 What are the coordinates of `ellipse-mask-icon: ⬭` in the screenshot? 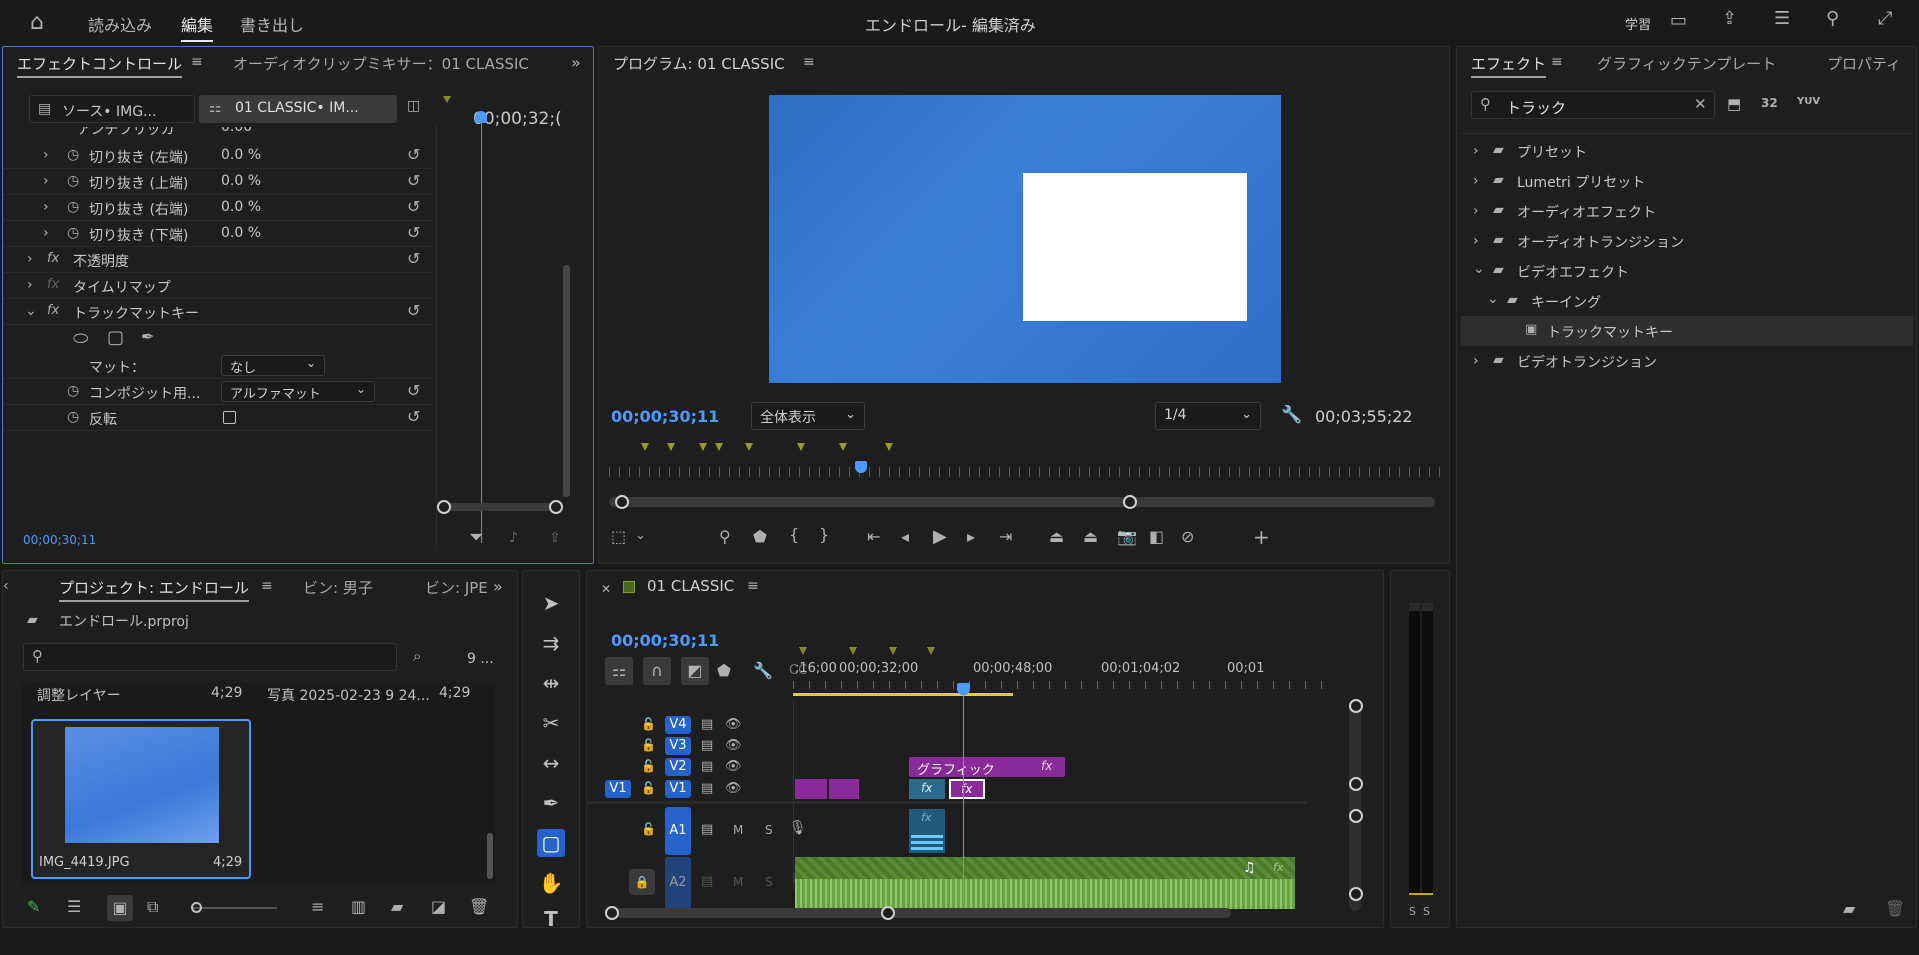 It's located at (80, 339).